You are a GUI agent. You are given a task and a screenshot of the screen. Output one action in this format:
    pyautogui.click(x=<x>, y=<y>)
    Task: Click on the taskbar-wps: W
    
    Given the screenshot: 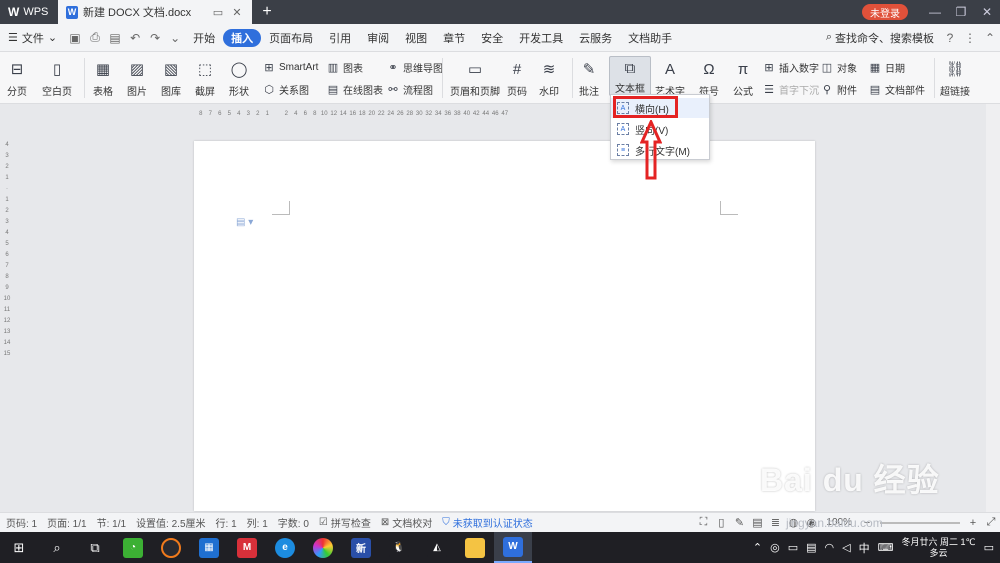 What is the action you would take?
    pyautogui.click(x=513, y=547)
    